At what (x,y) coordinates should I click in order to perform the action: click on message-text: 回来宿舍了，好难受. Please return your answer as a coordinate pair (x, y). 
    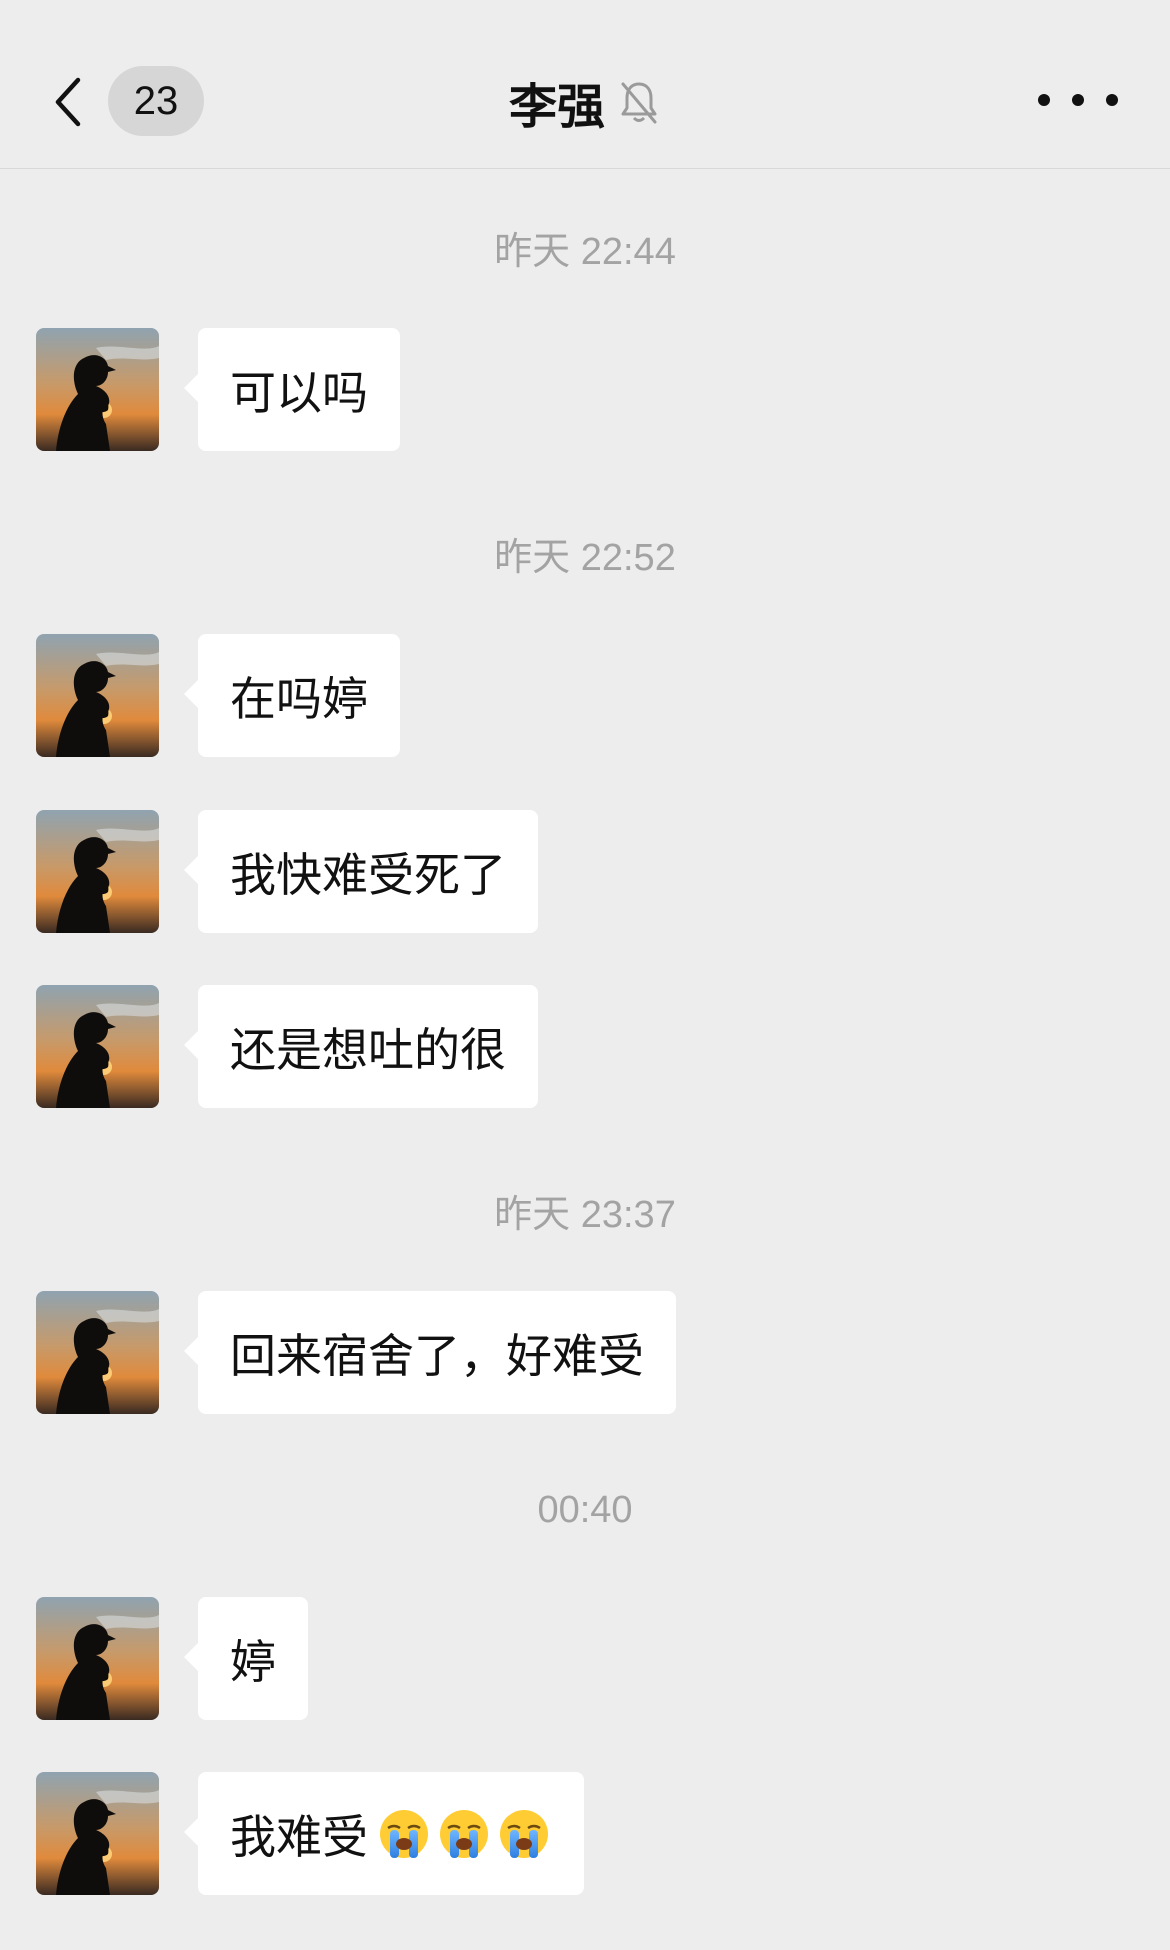
    Looking at the image, I should click on (437, 1355).